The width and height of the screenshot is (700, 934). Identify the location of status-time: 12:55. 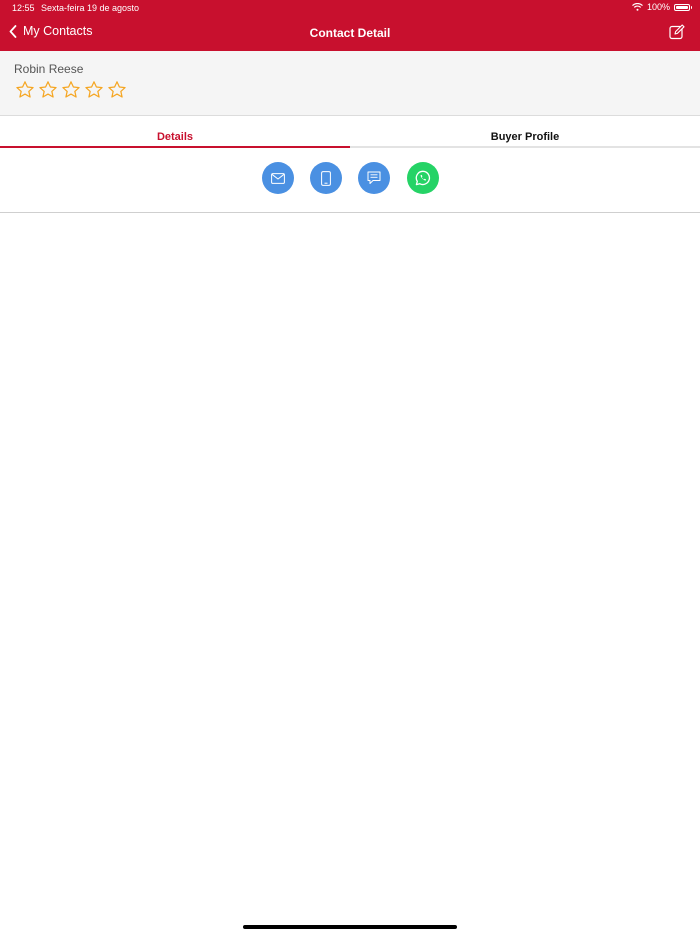
(23, 8).